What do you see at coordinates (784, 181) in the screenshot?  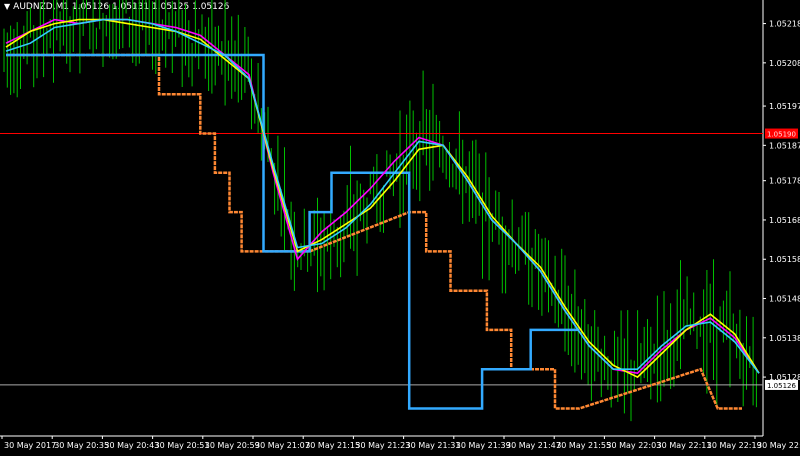 I see `price-tick-label: 1.05178` at bounding box center [784, 181].